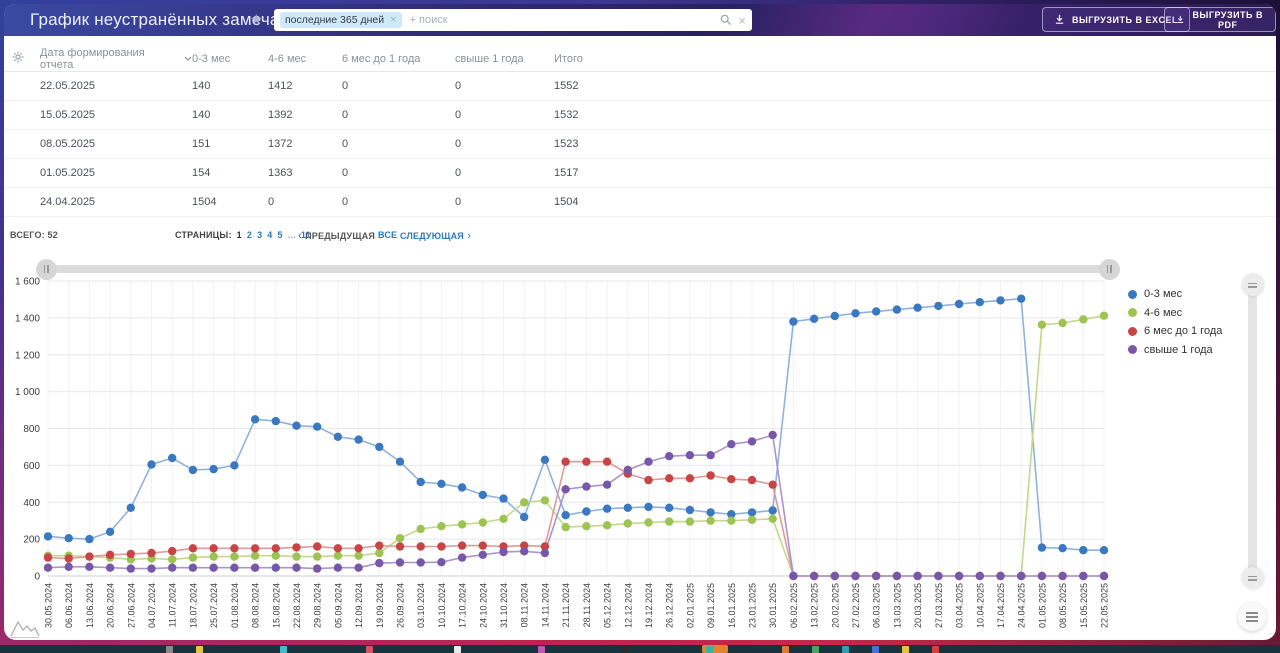 This screenshot has height=653, width=1280. I want to click on page-link: 5, so click(280, 235).